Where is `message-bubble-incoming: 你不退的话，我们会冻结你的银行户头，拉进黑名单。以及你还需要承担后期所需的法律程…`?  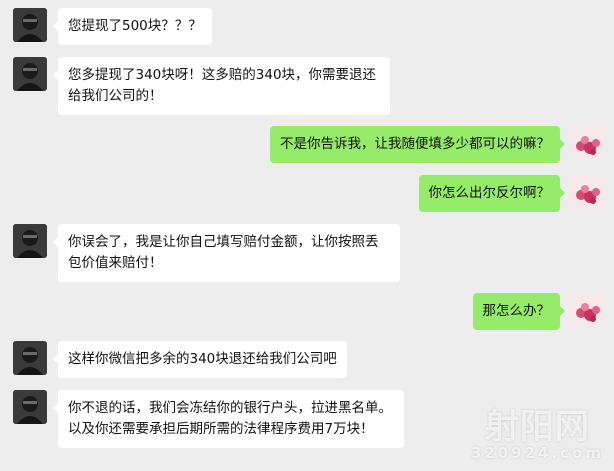 message-bubble-incoming: 你不退的话，我们会冻结你的银行户头，拉进黑名单。以及你还需要承担后期所需的法律程… is located at coordinates (228, 419).